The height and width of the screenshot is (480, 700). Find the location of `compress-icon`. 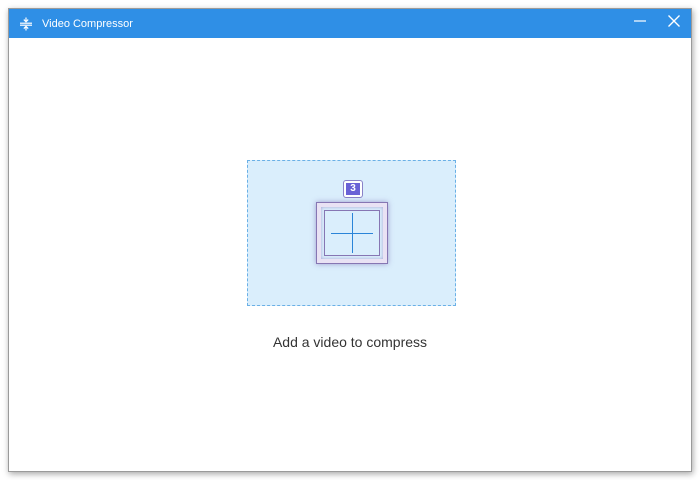

compress-icon is located at coordinates (26, 23).